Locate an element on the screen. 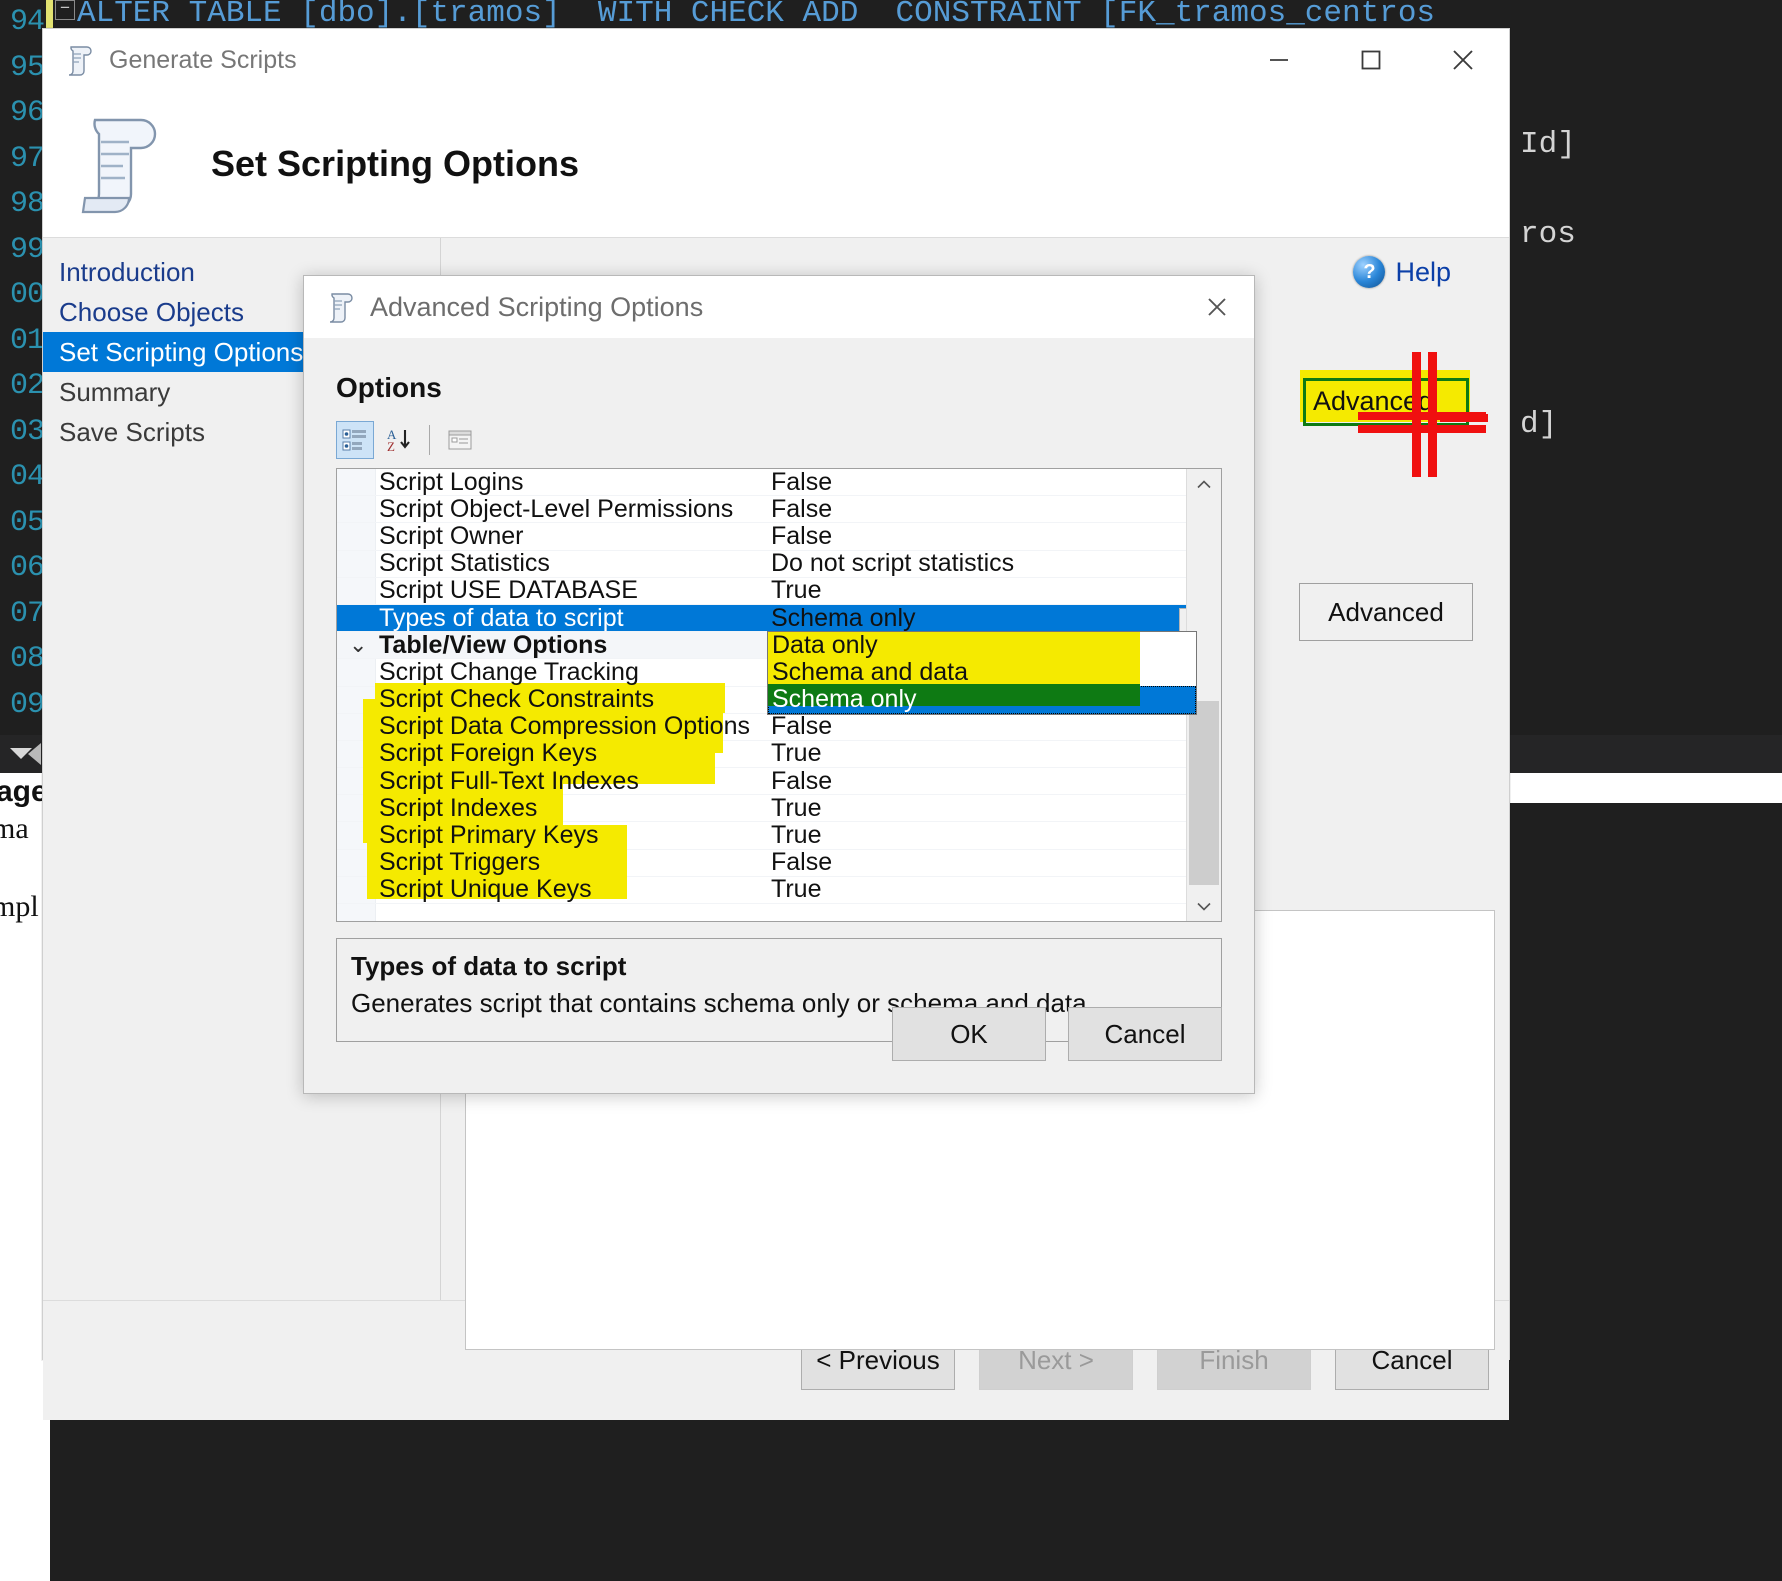 The width and height of the screenshot is (1782, 1581). line-number: 07 is located at coordinates (27, 613).